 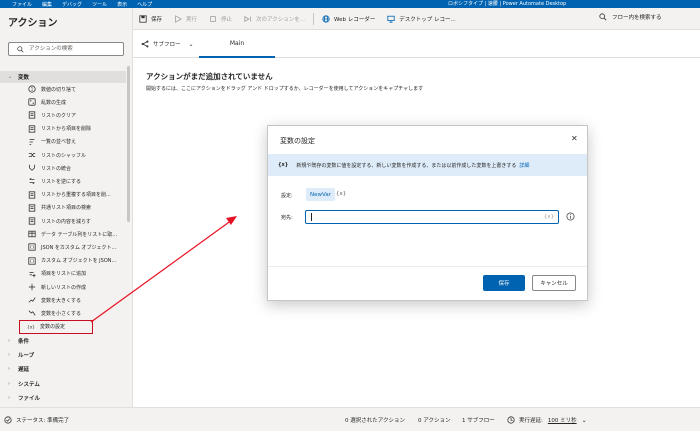 I want to click on number-icon: 1, so click(x=32, y=89).